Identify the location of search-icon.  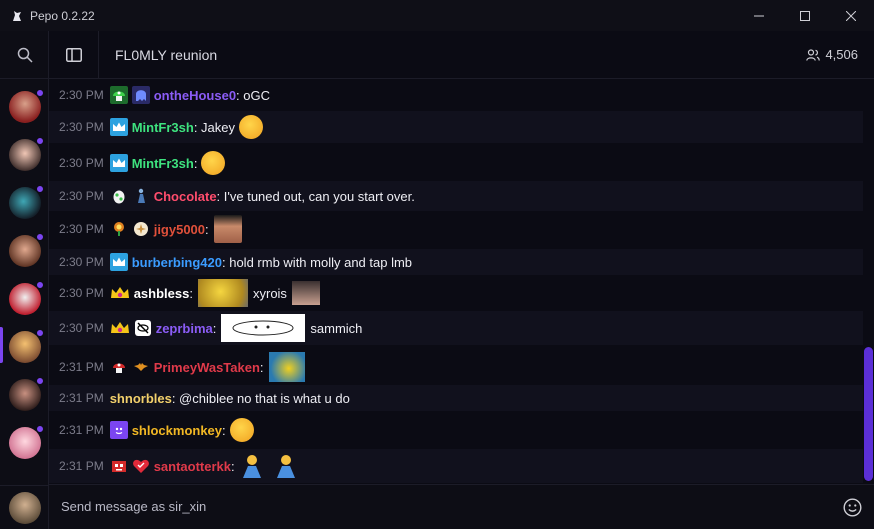
(25, 55).